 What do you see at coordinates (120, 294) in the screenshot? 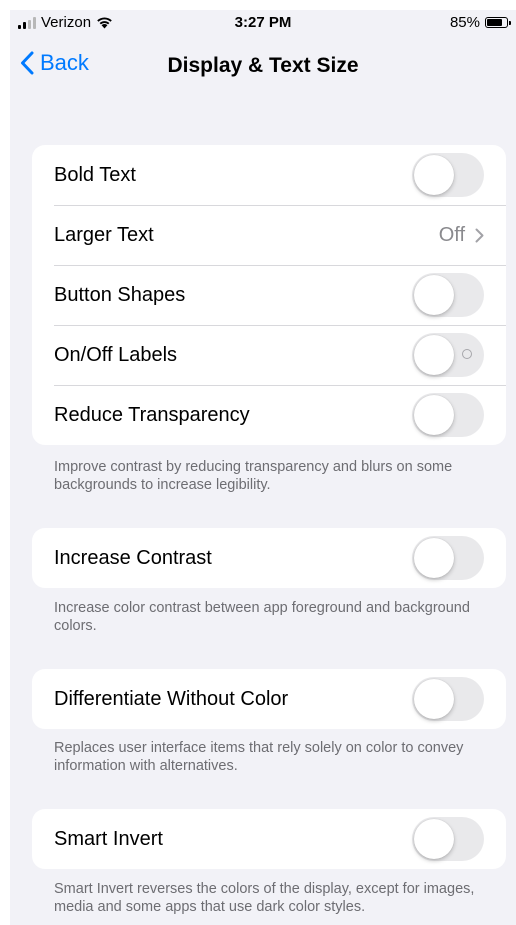
I see `row-label: Button Shapes` at bounding box center [120, 294].